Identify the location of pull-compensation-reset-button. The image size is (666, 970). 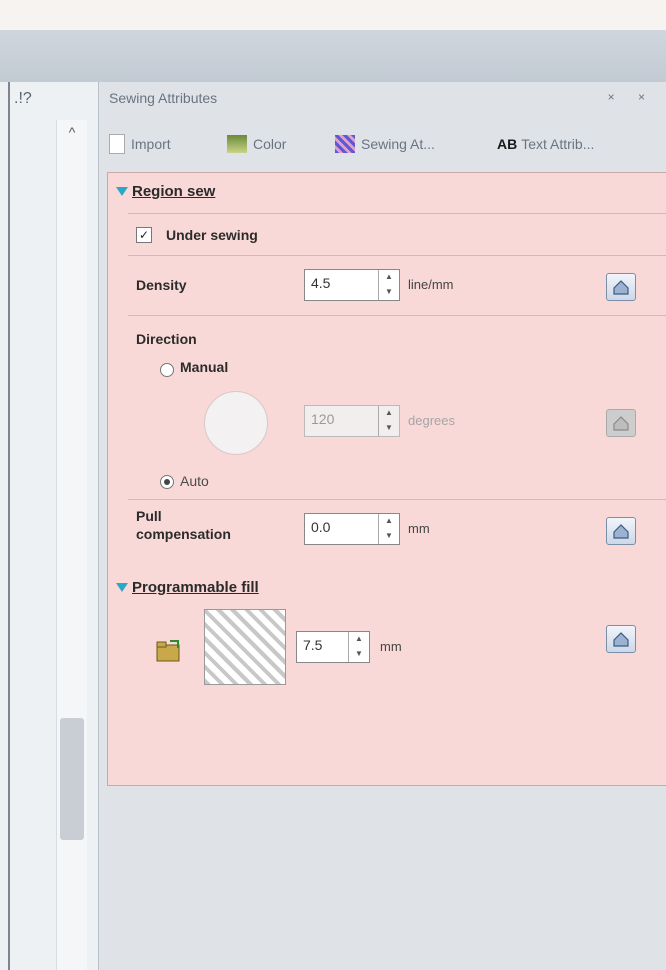
(621, 531).